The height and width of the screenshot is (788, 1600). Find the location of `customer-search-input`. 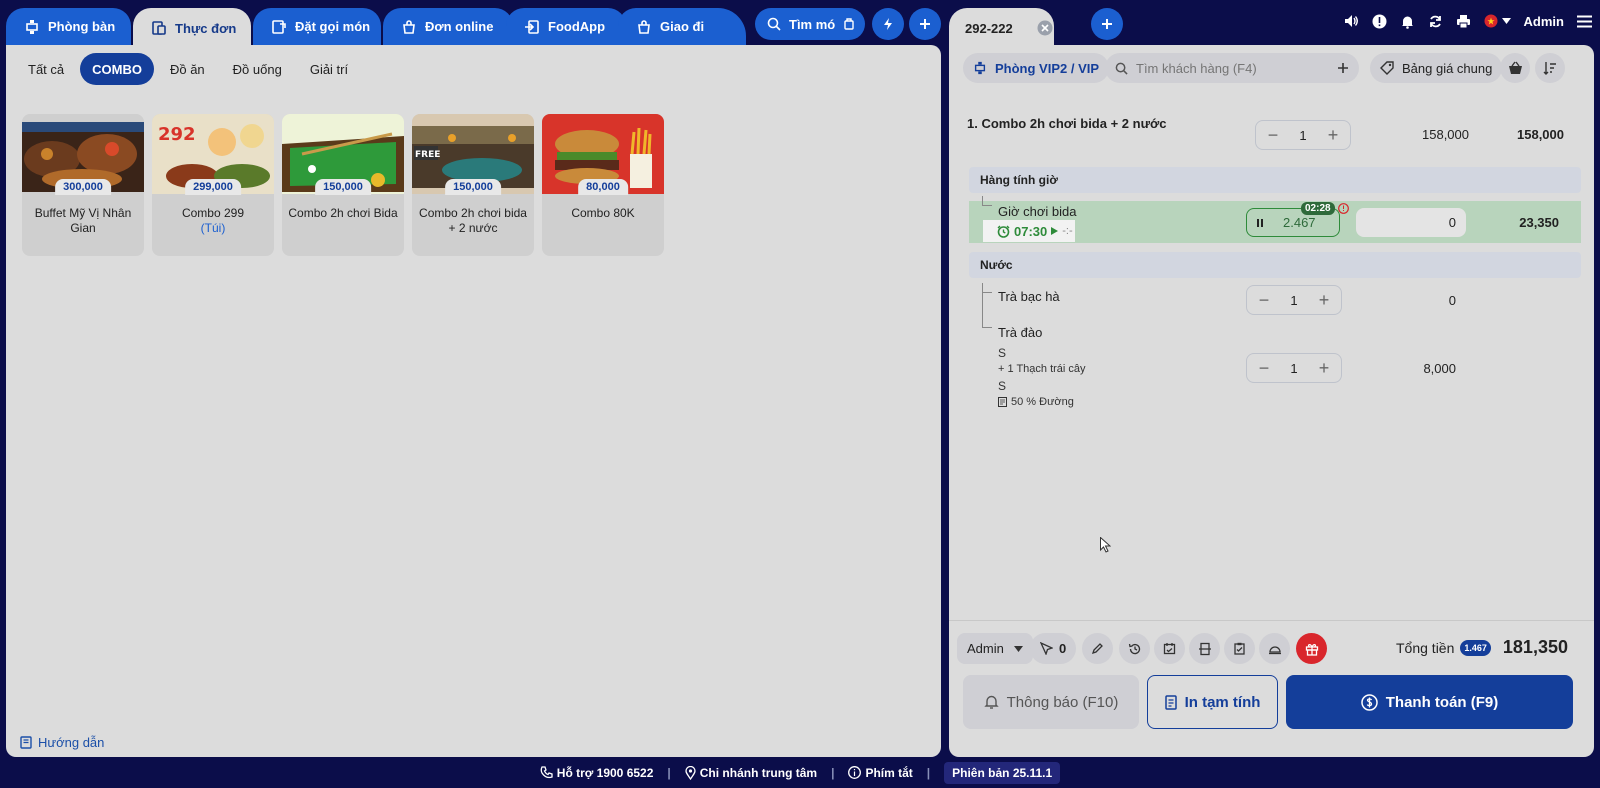

customer-search-input is located at coordinates (1231, 68).